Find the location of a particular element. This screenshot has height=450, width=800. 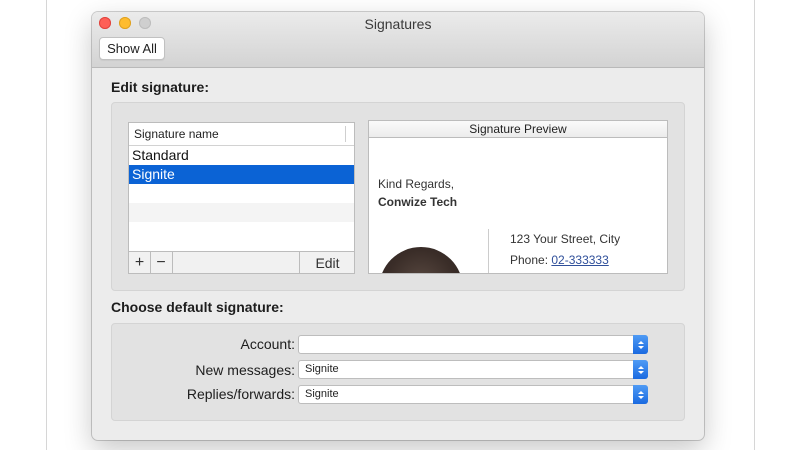

signature-list: Signature name Standard Signite + − Edit is located at coordinates (241, 198).